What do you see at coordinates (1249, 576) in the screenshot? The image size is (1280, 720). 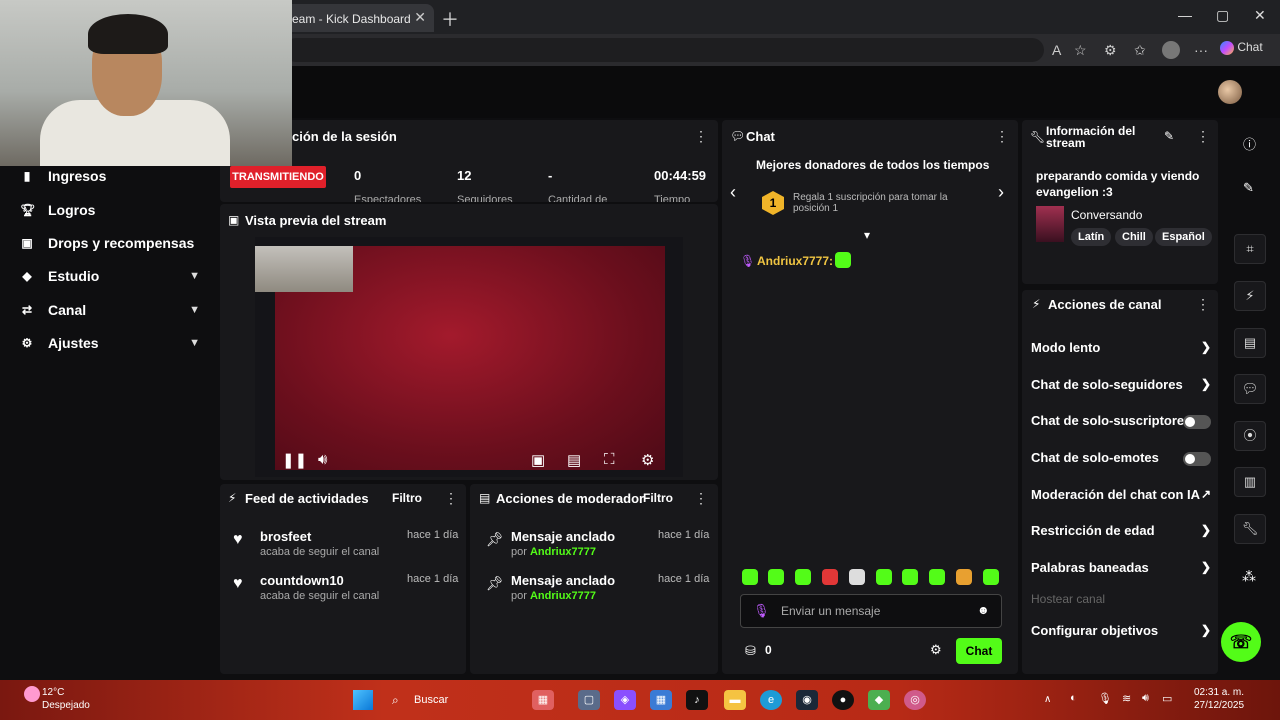 I see `apps-icon: ⁂` at bounding box center [1249, 576].